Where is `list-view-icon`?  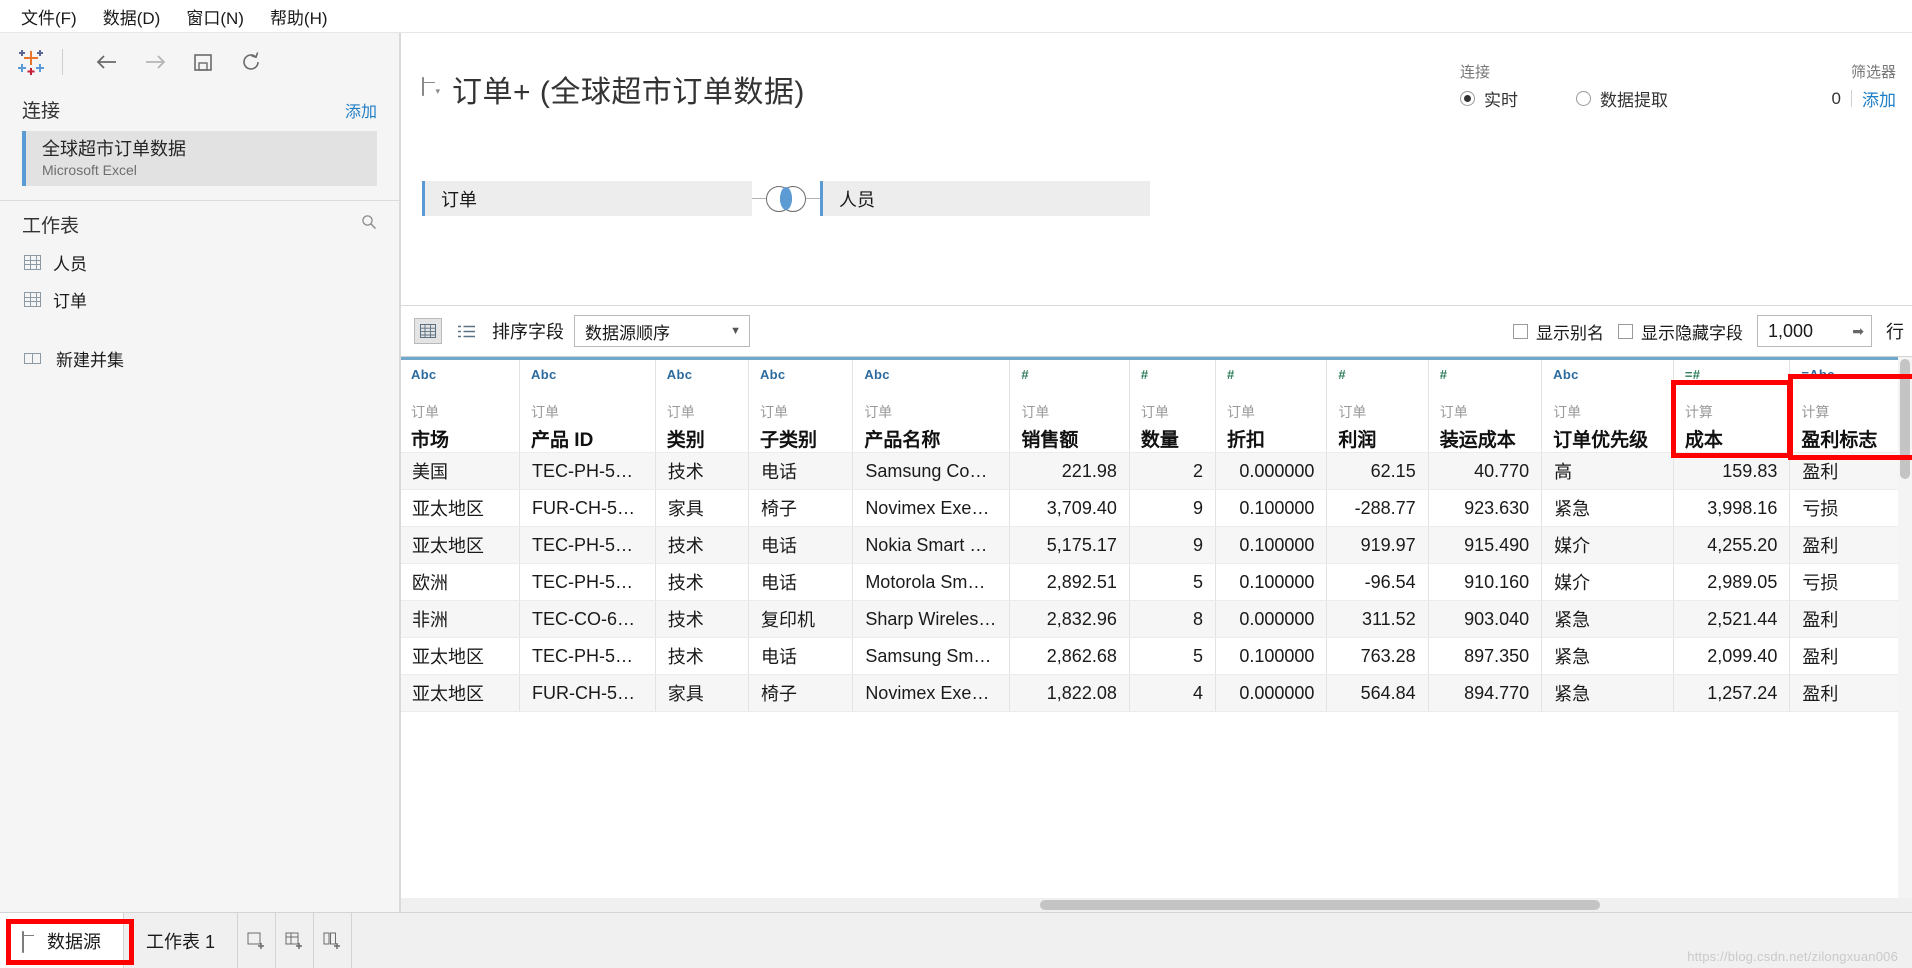 list-view-icon is located at coordinates (466, 331).